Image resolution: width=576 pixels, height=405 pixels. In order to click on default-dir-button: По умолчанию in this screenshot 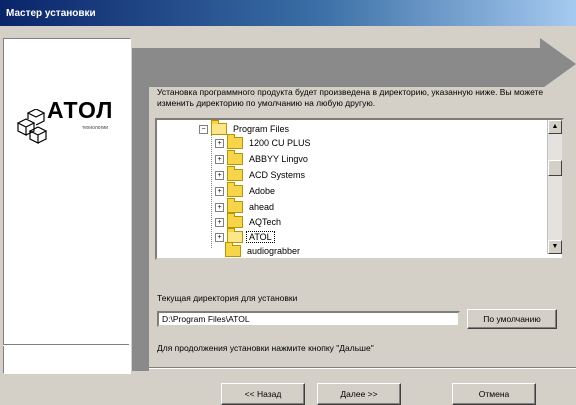, I will do `click(512, 319)`.